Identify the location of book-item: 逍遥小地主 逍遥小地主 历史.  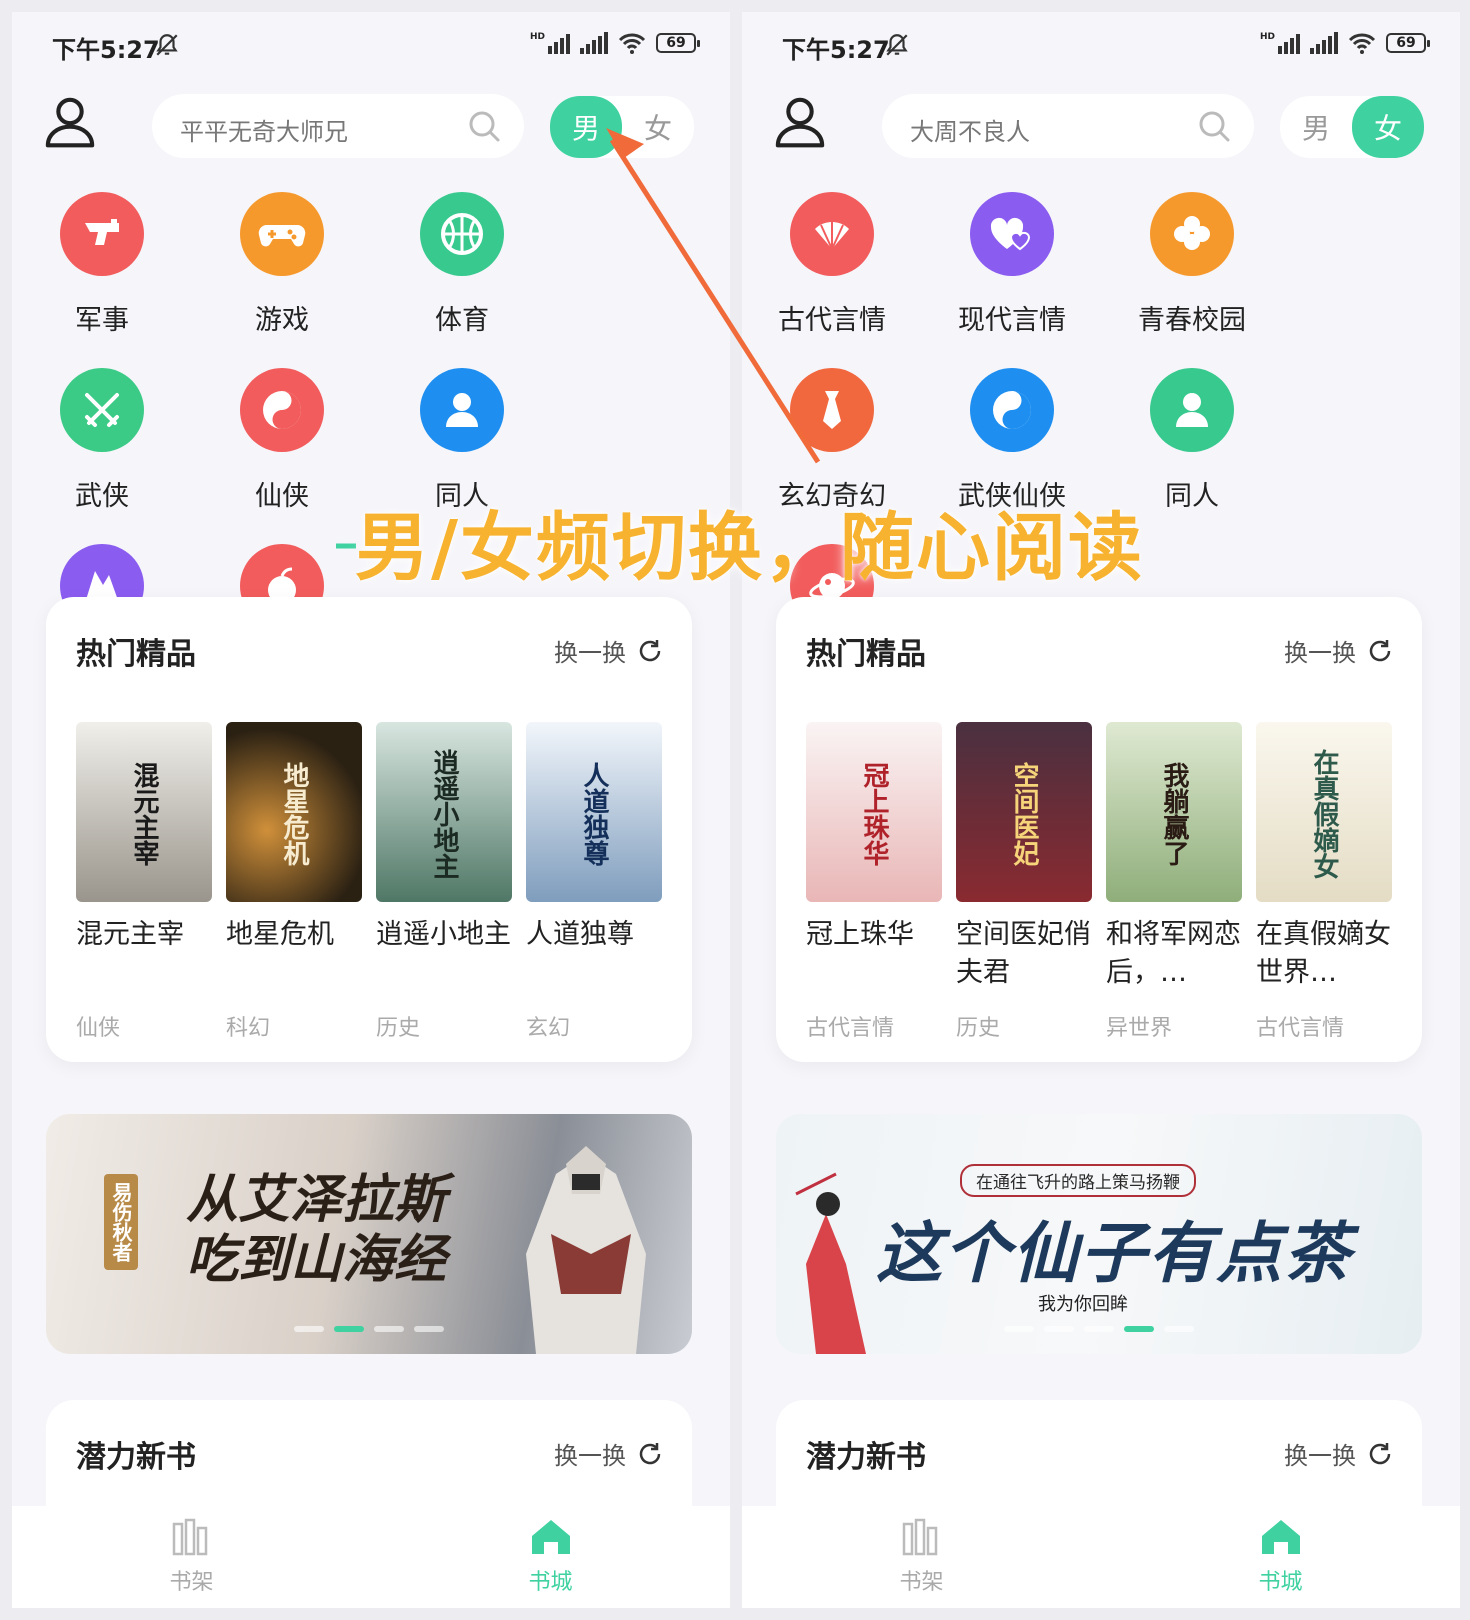
(444, 882).